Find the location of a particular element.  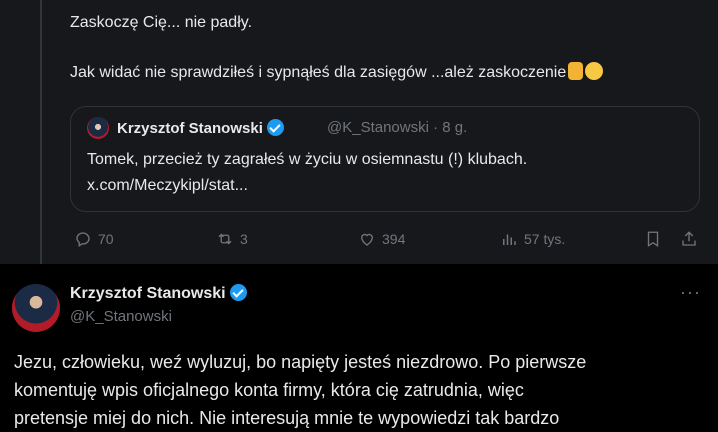

bookmark-button is located at coordinates (653, 239).